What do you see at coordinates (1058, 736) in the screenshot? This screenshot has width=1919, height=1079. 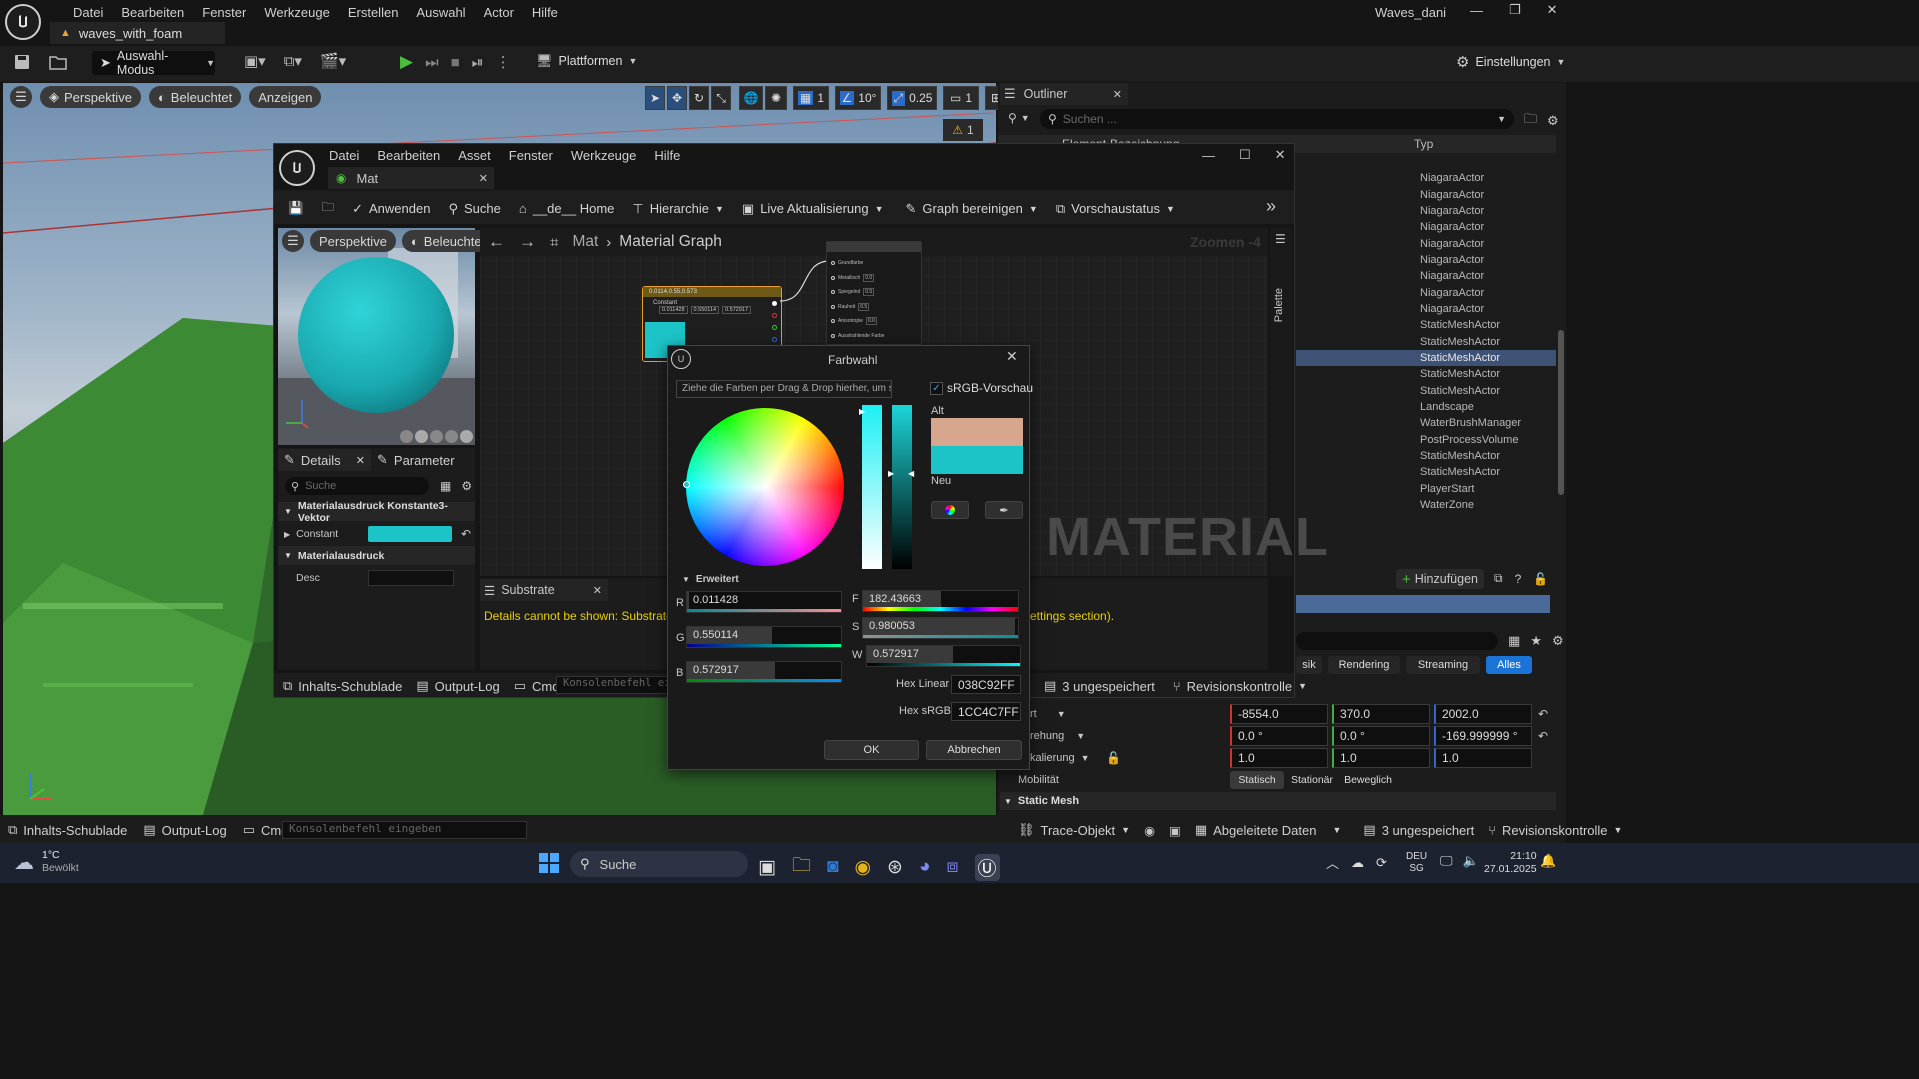 I see `rotation-dropdown: rehung ▼` at bounding box center [1058, 736].